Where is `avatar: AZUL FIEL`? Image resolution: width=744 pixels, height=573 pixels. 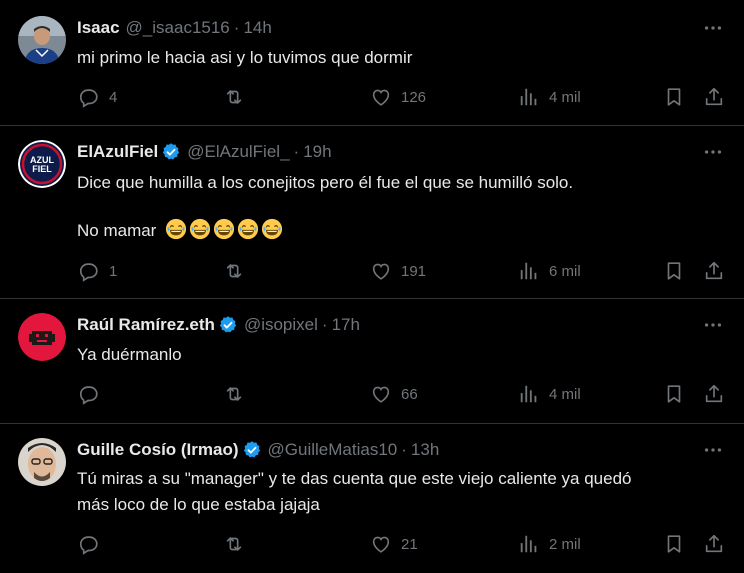 avatar: AZUL FIEL is located at coordinates (42, 164).